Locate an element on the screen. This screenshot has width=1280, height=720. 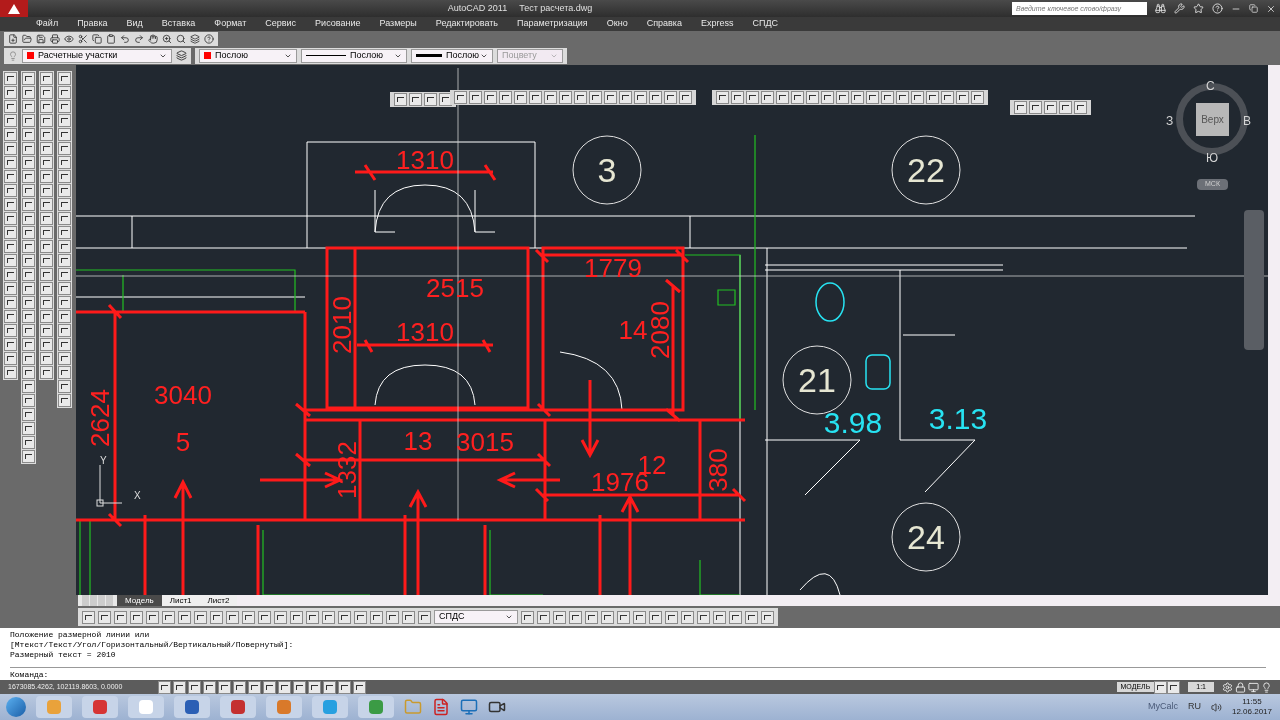
language-indicator: RU is located at coordinates (1194, 707).